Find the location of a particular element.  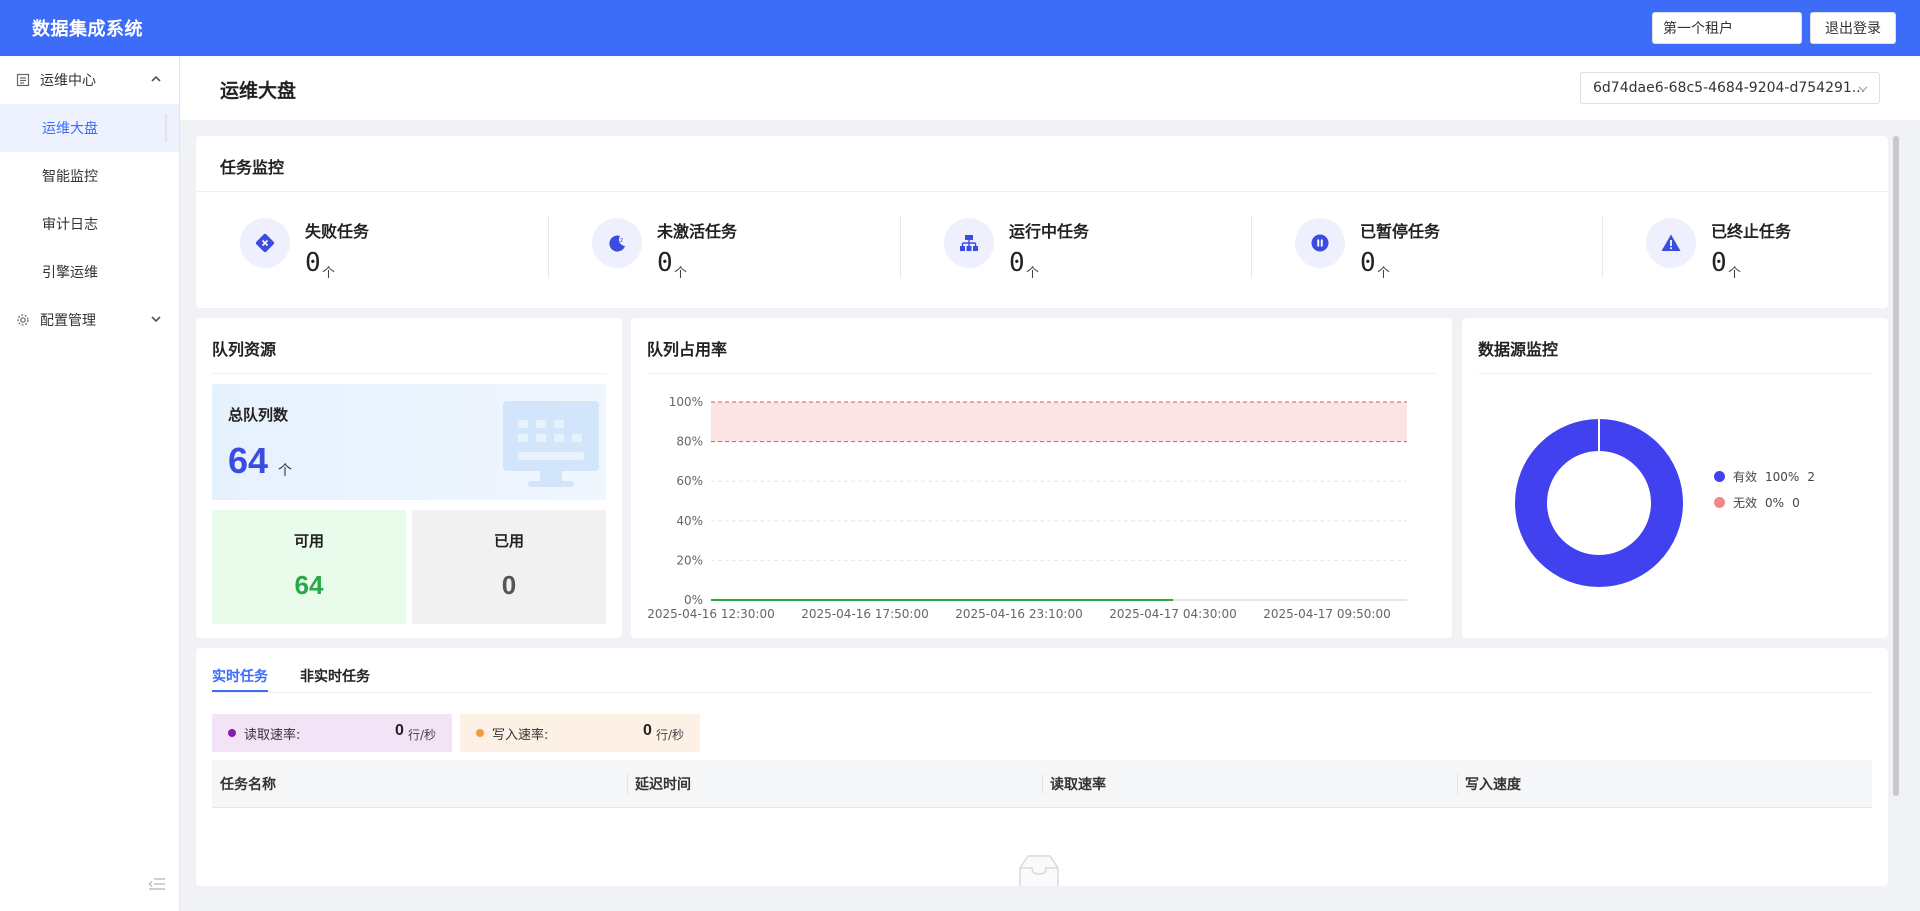

app-title: 数据集成系统 is located at coordinates (87, 29).